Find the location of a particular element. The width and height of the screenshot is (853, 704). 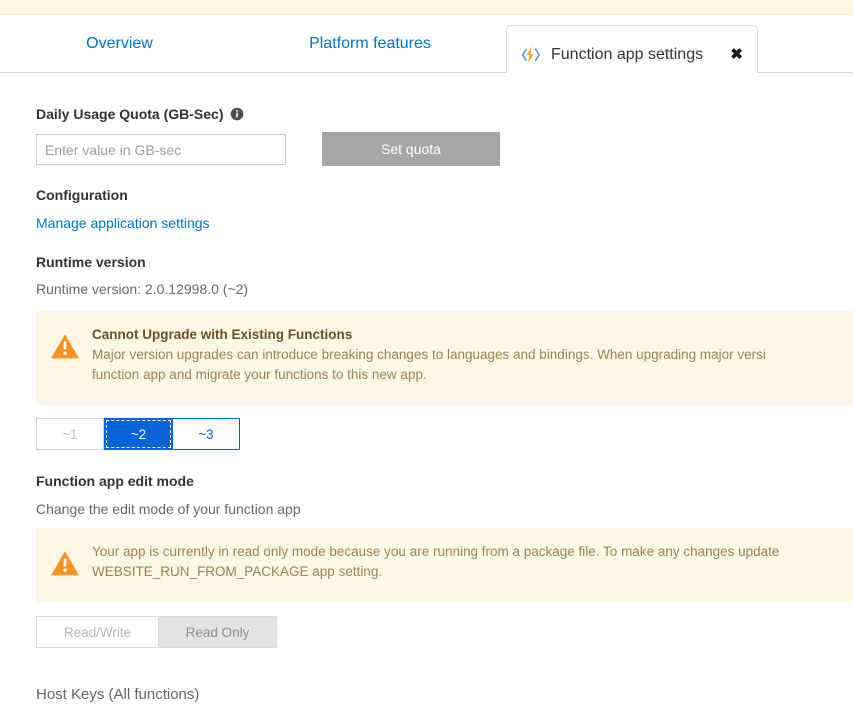

quota-input is located at coordinates (161, 149).